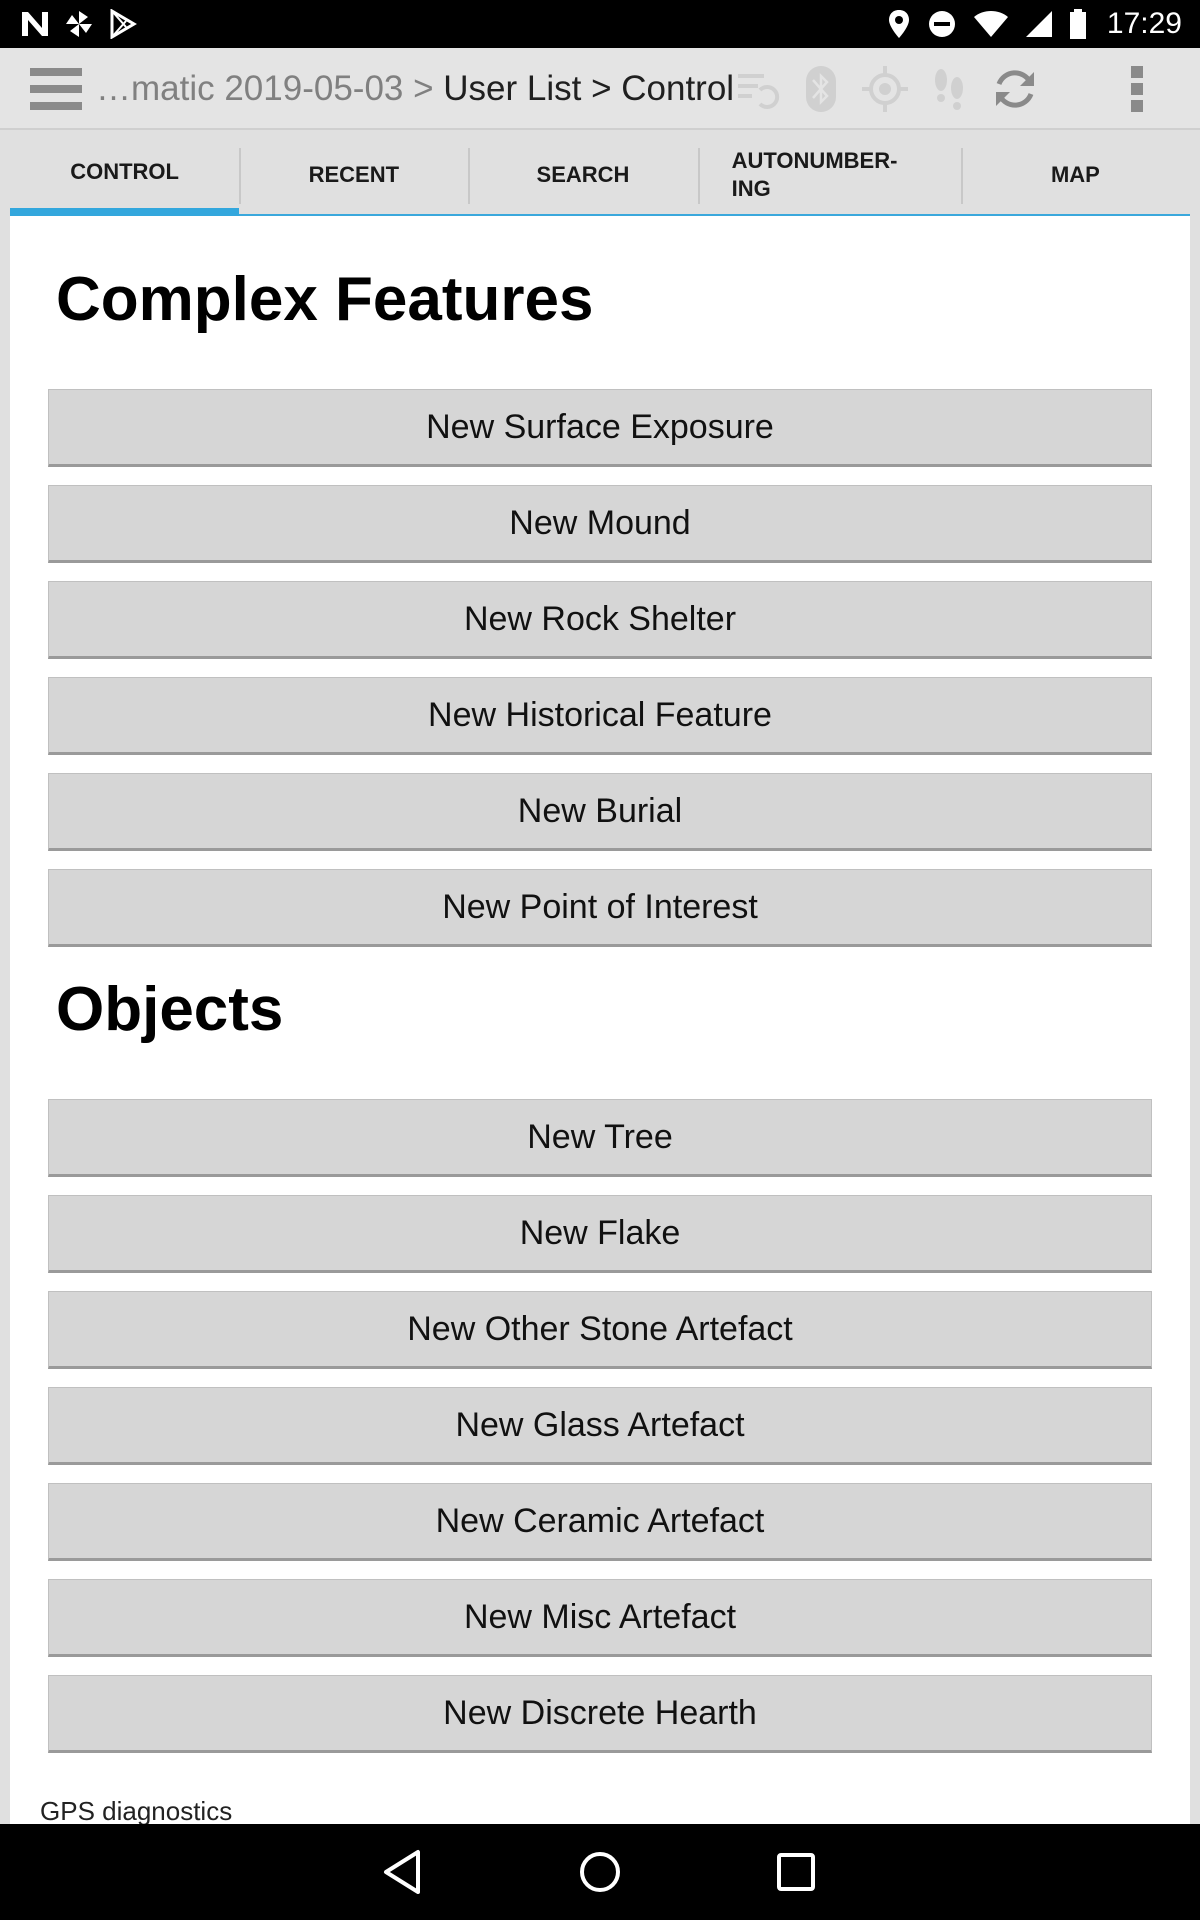 This screenshot has width=1200, height=1920. I want to click on footsteps-icon, so click(949, 89).